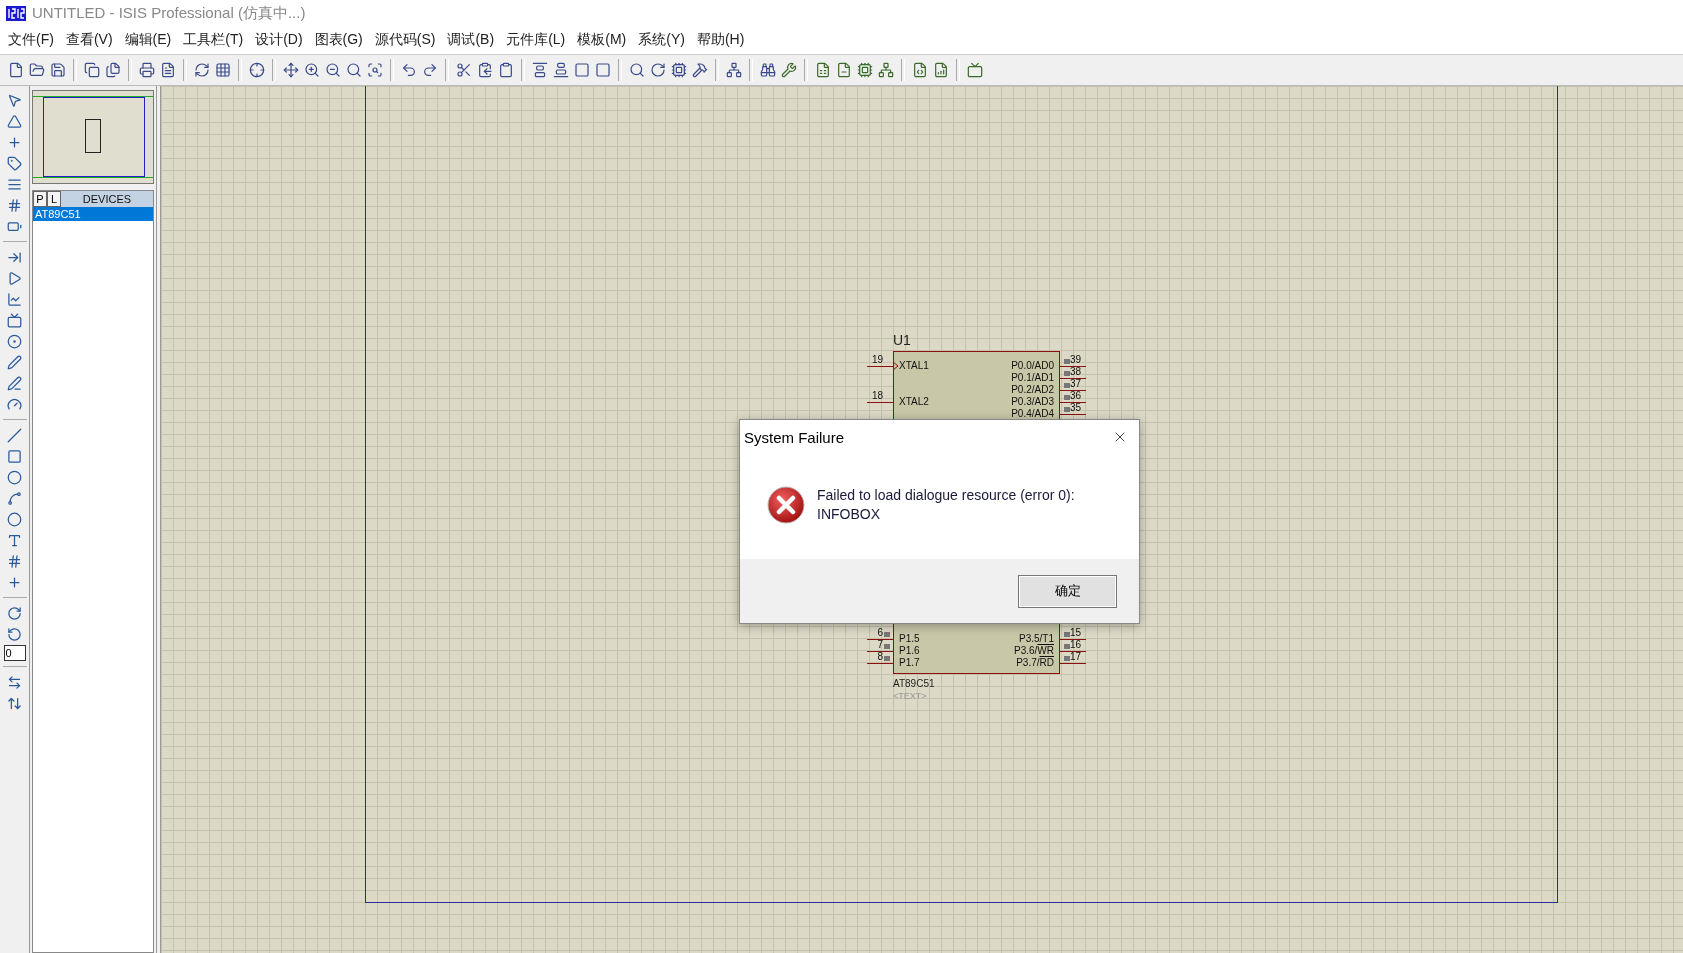  What do you see at coordinates (312, 70) in the screenshot?
I see `zoom-in-icon` at bounding box center [312, 70].